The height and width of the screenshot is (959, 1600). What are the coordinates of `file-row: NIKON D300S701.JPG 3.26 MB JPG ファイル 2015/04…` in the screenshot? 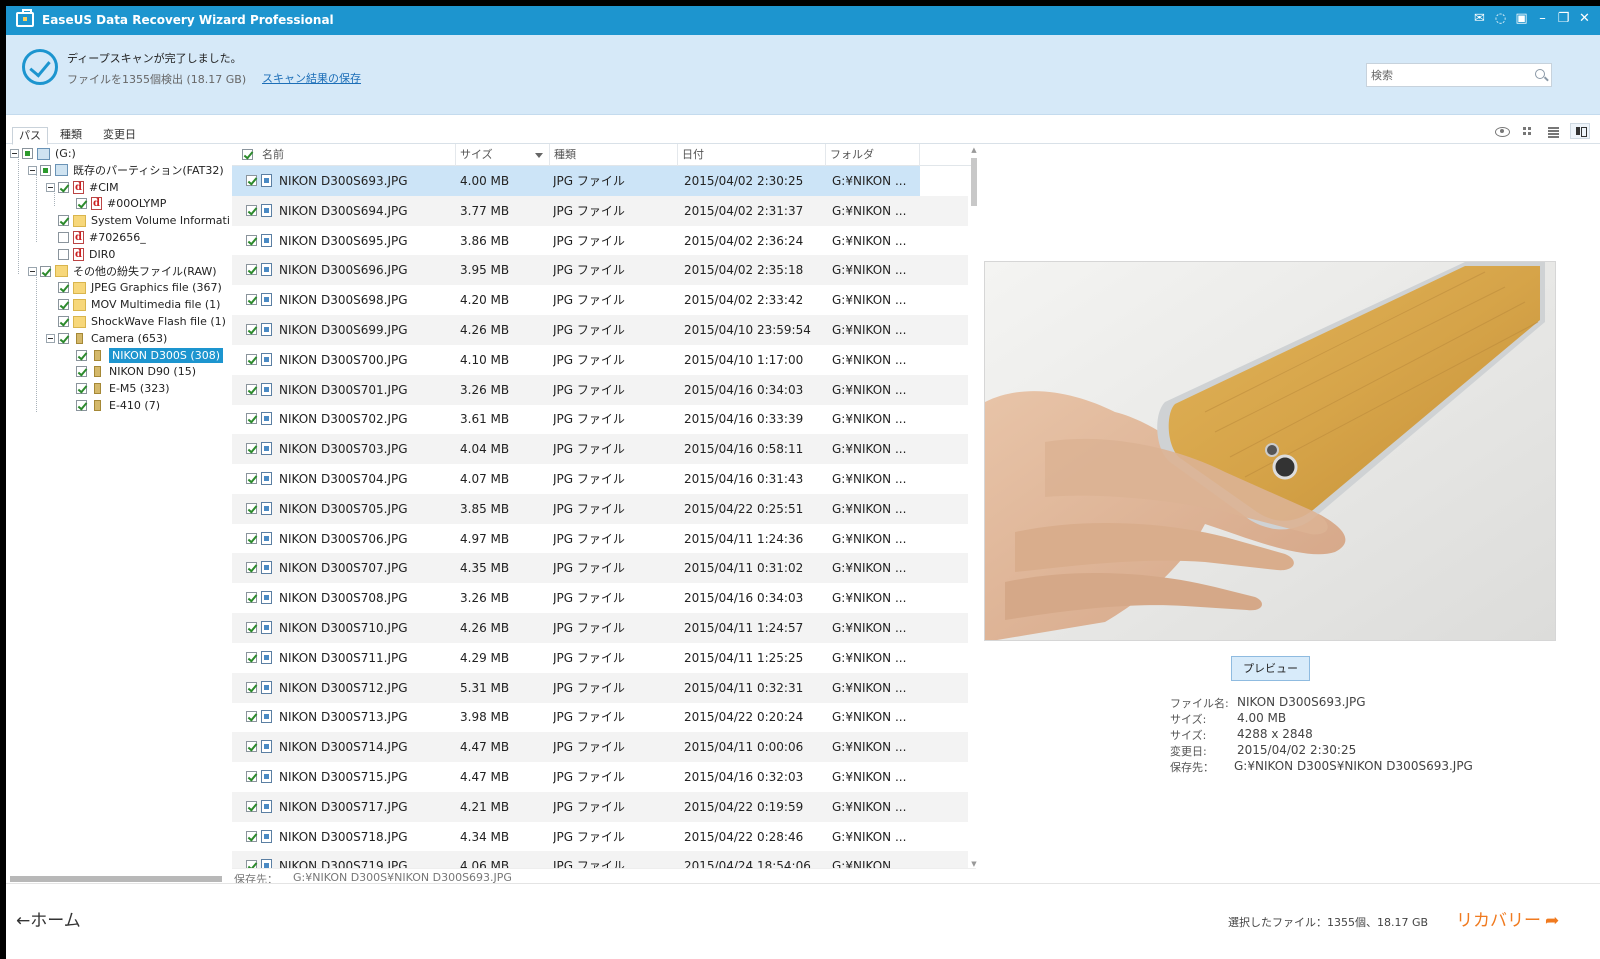 It's located at (600, 389).